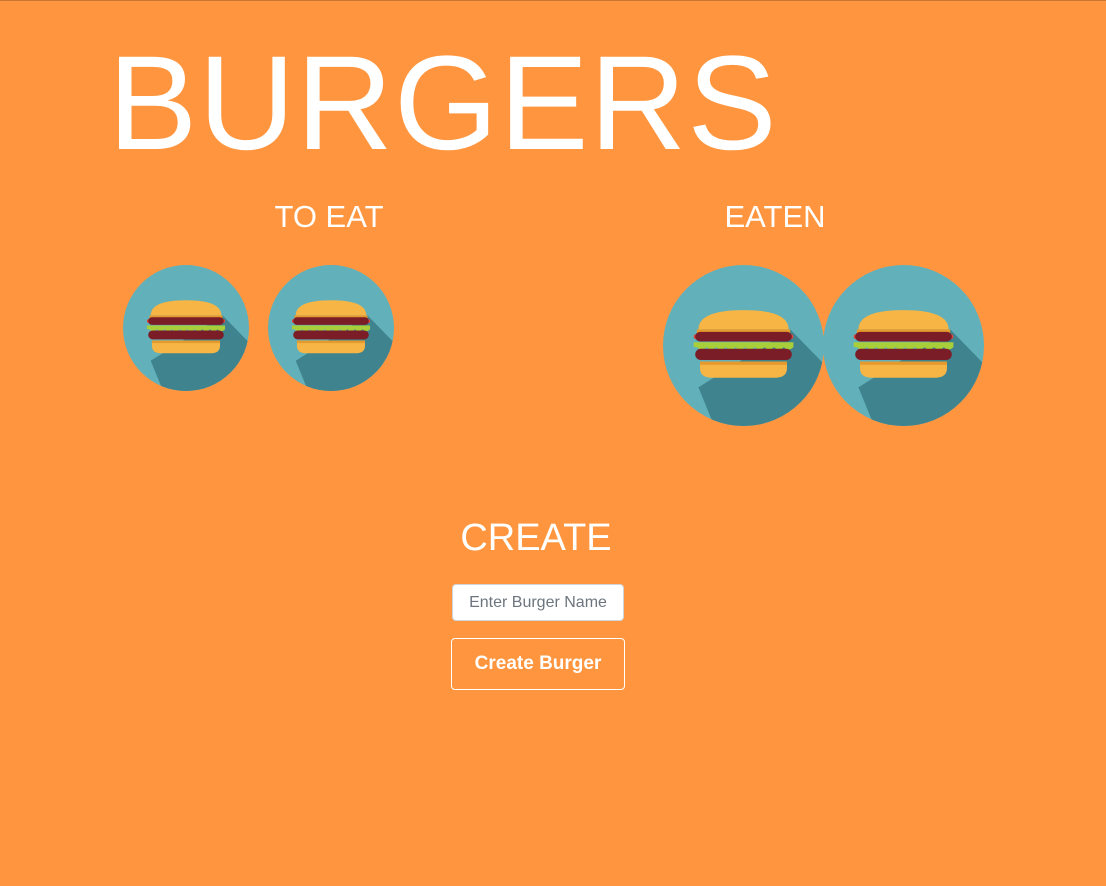  I want to click on eaten-heading: EATEN, so click(775, 216).